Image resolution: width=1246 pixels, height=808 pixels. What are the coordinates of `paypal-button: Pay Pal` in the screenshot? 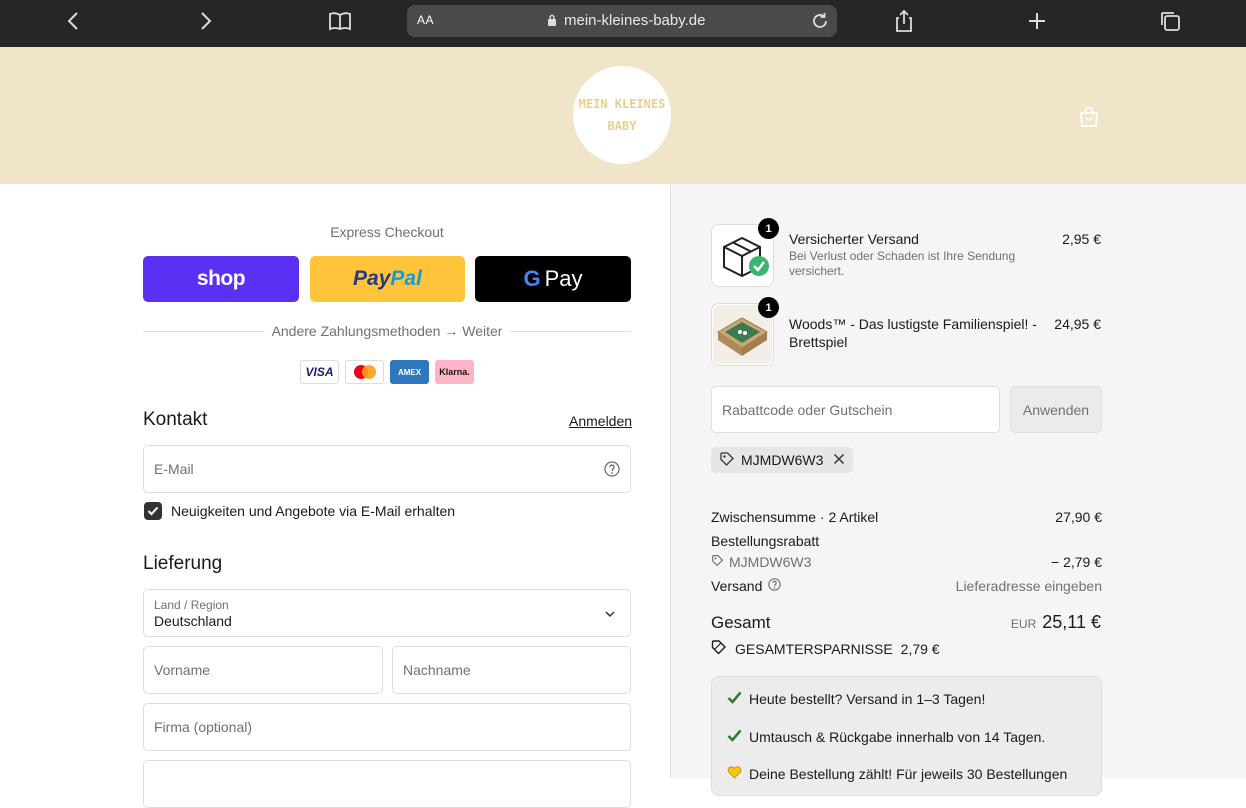 It's located at (387, 279).